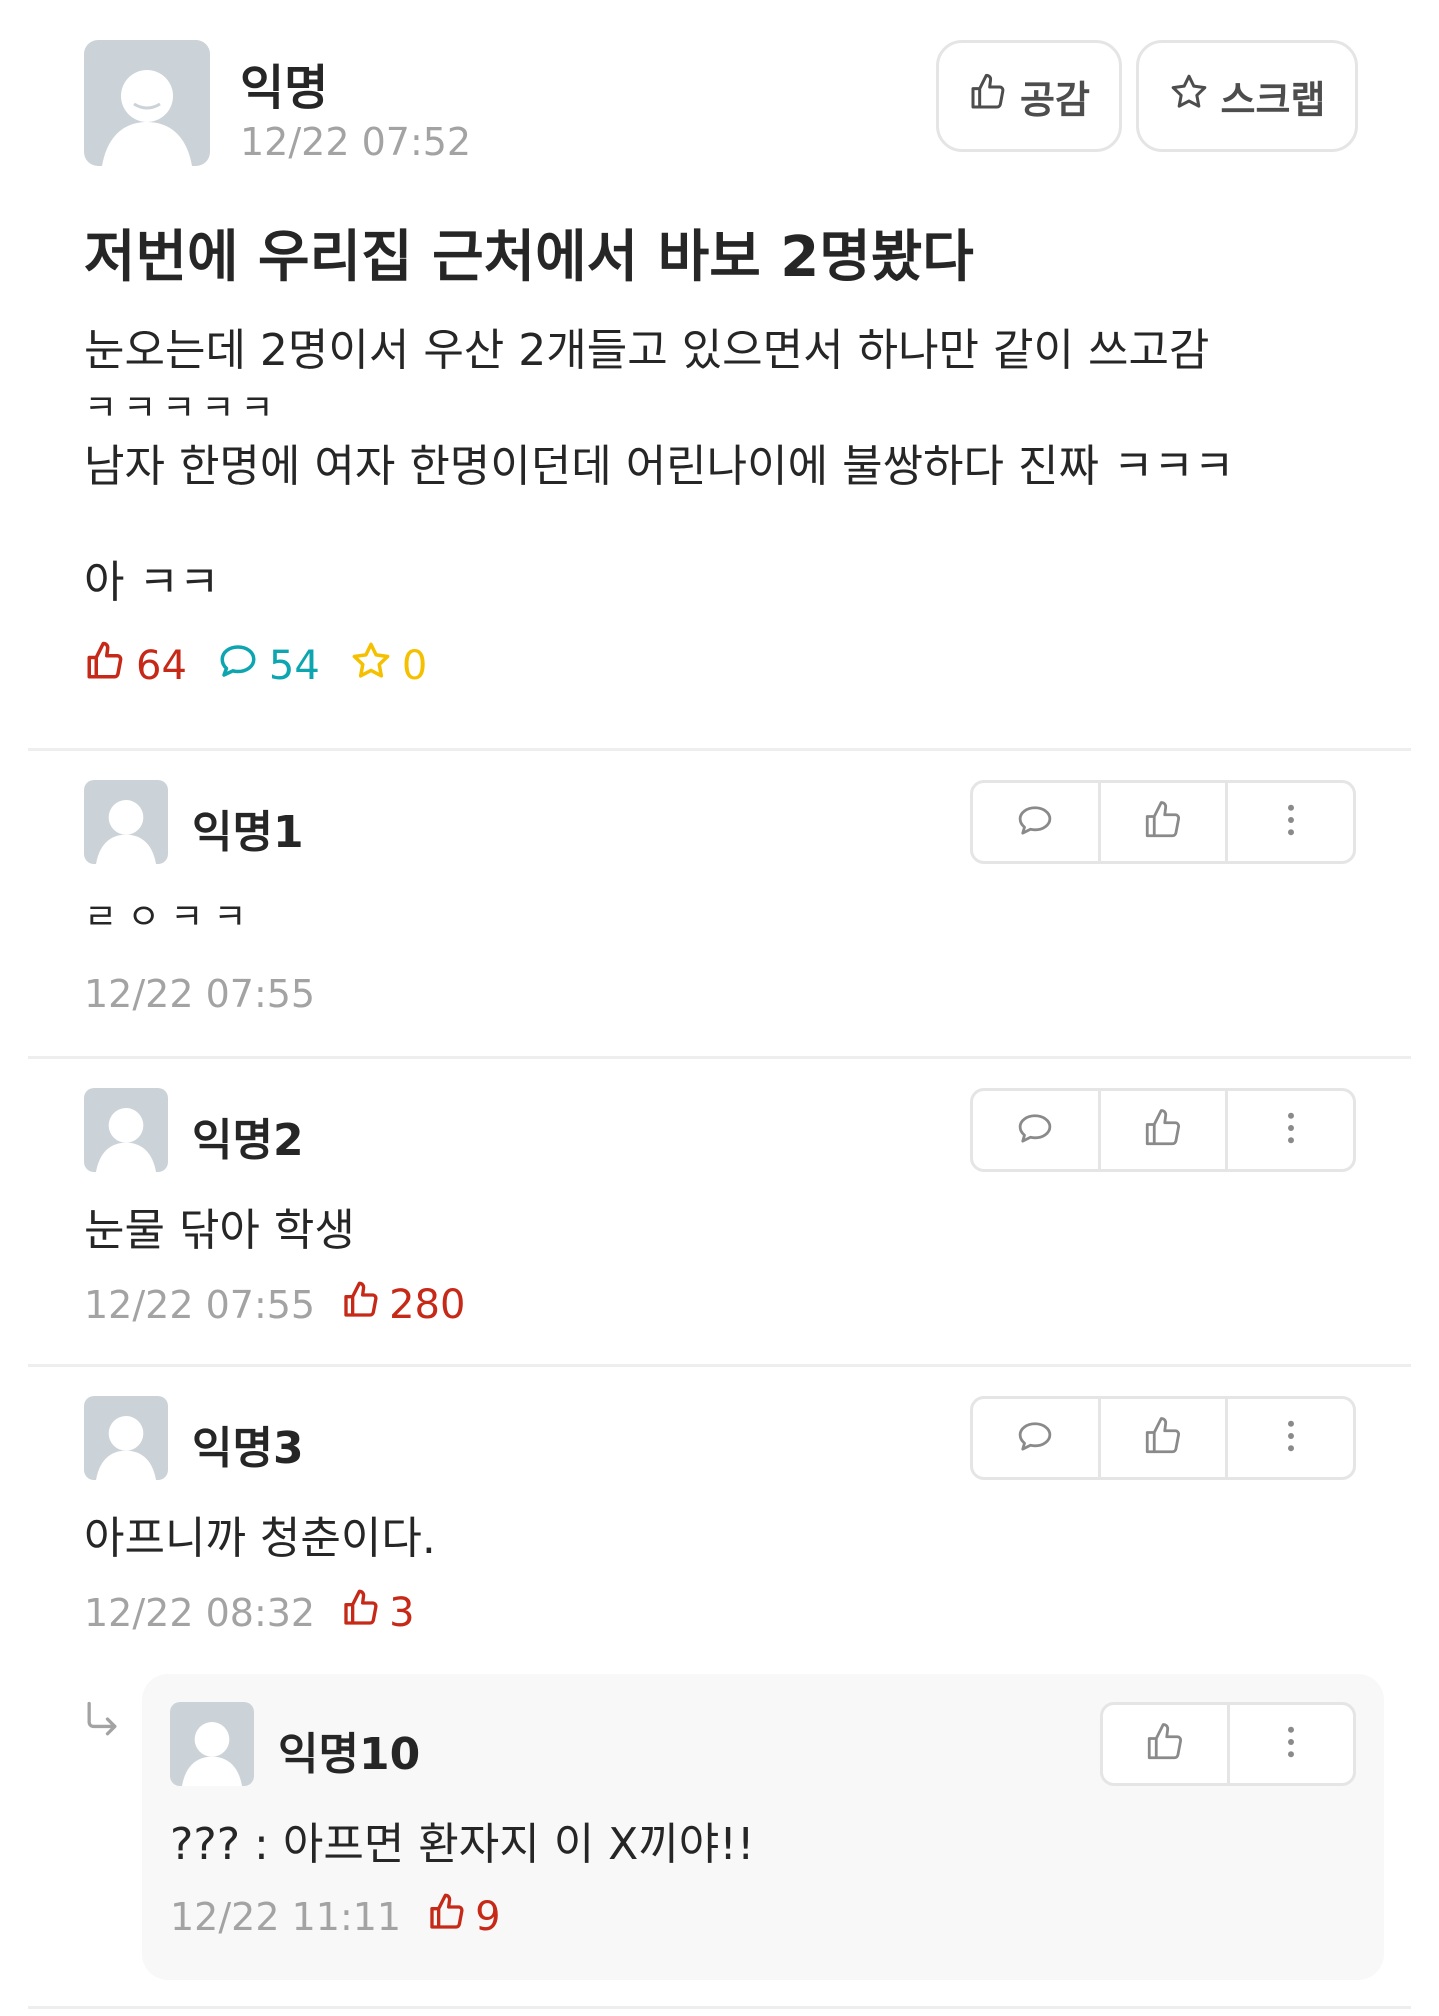 The width and height of the screenshot is (1439, 2016). I want to click on post-avatar, so click(147, 103).